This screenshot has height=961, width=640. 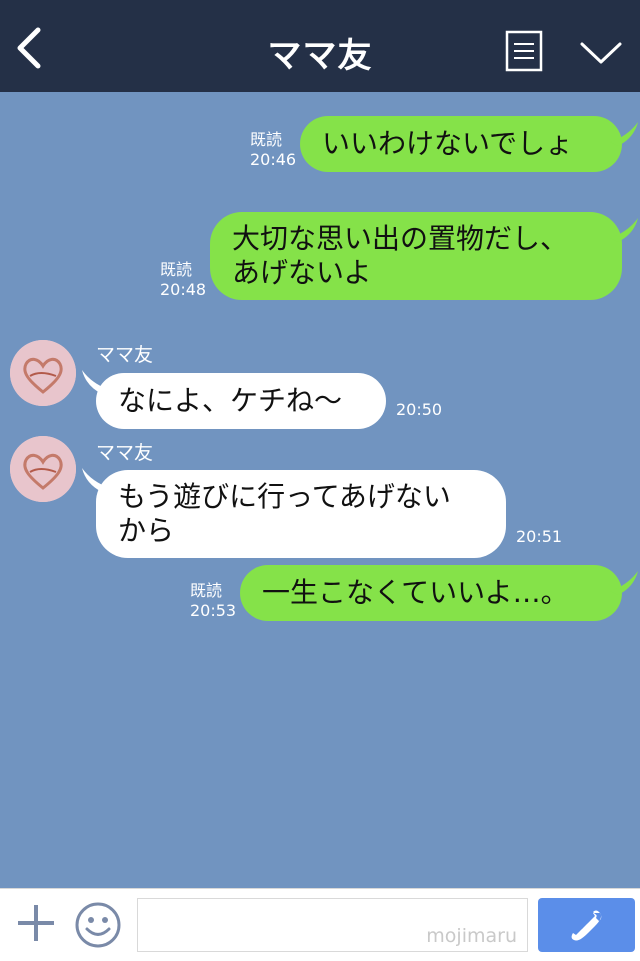 What do you see at coordinates (524, 51) in the screenshot?
I see `note-icon` at bounding box center [524, 51].